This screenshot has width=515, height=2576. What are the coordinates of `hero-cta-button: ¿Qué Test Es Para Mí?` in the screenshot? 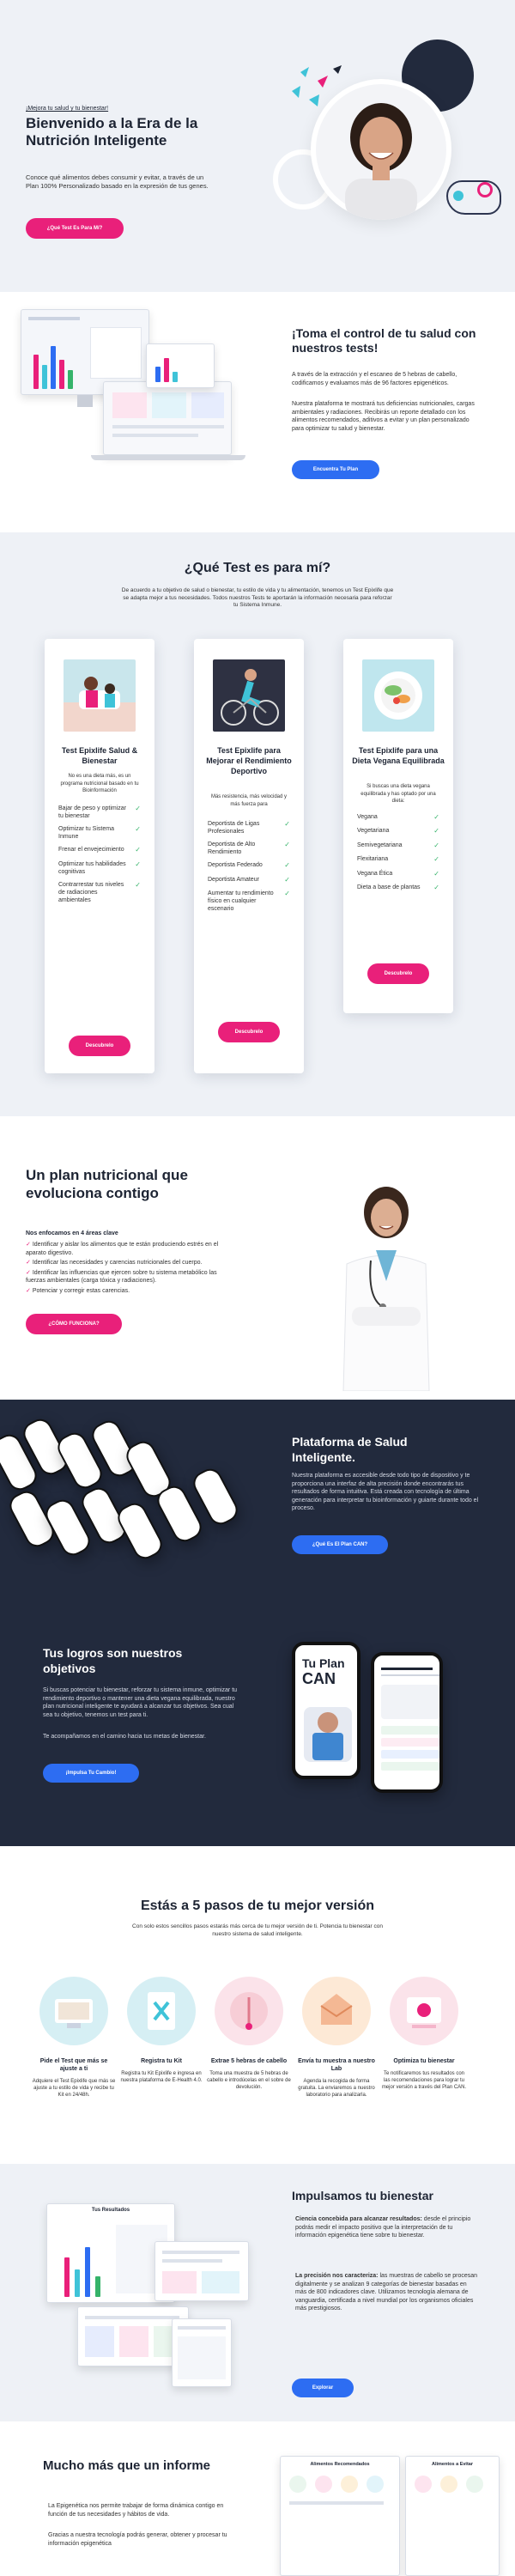 It's located at (75, 229).